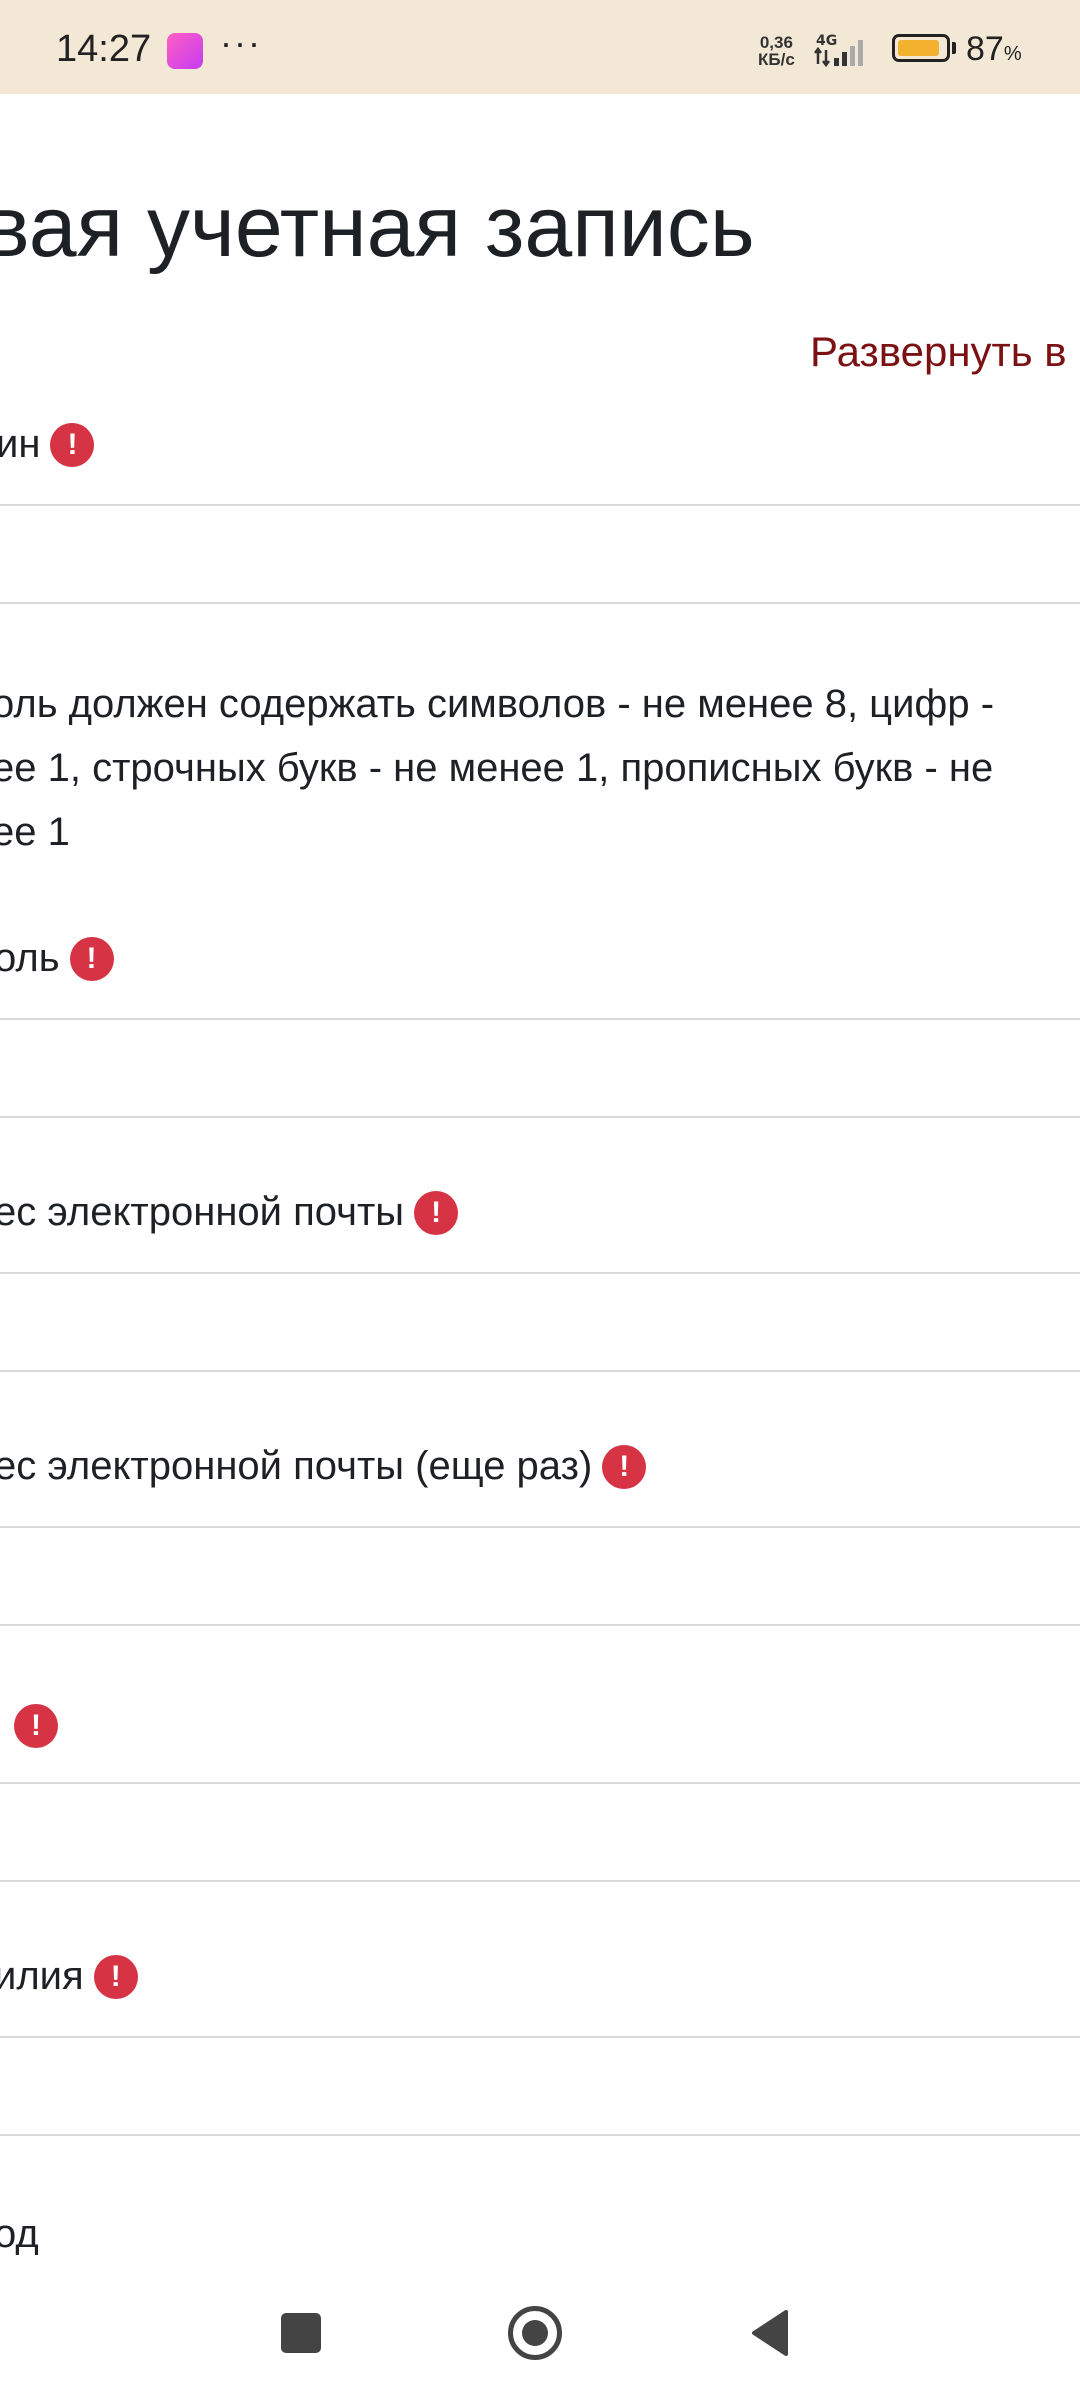 This screenshot has width=1080, height=2400. I want to click on lastname-input, so click(540, 2086).